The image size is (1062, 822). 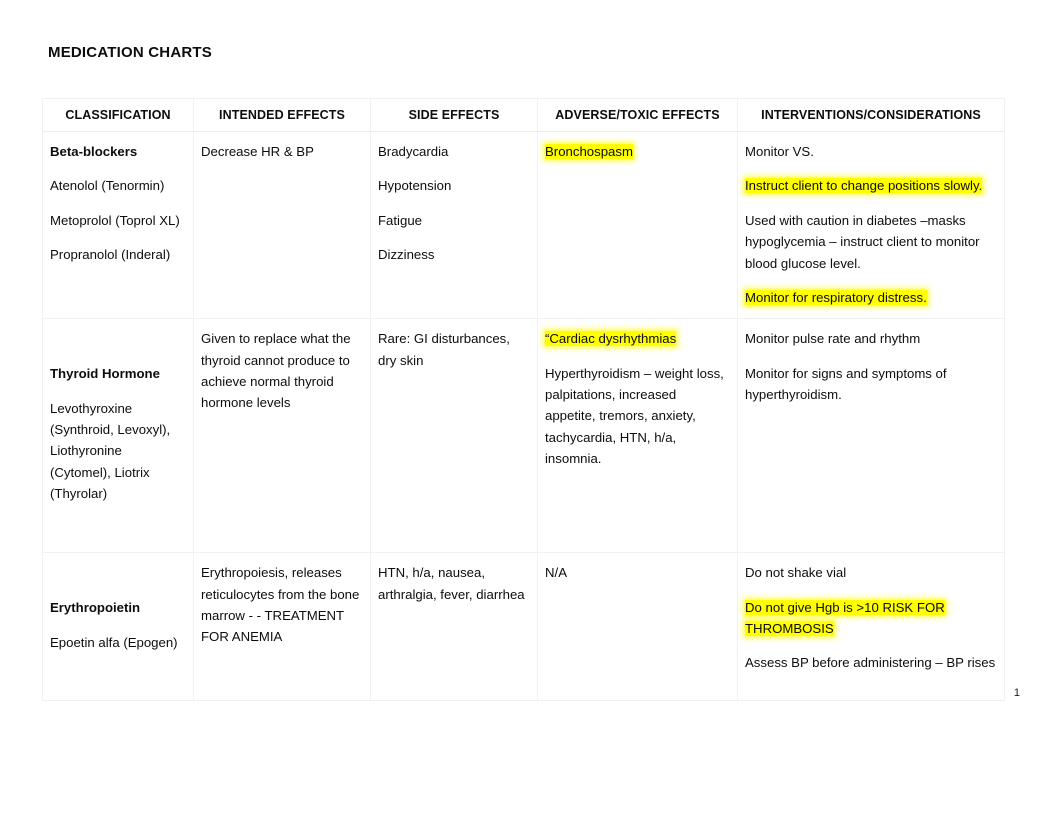 I want to click on highlighted-text: Monitor for respiratory distress., so click(x=836, y=297).